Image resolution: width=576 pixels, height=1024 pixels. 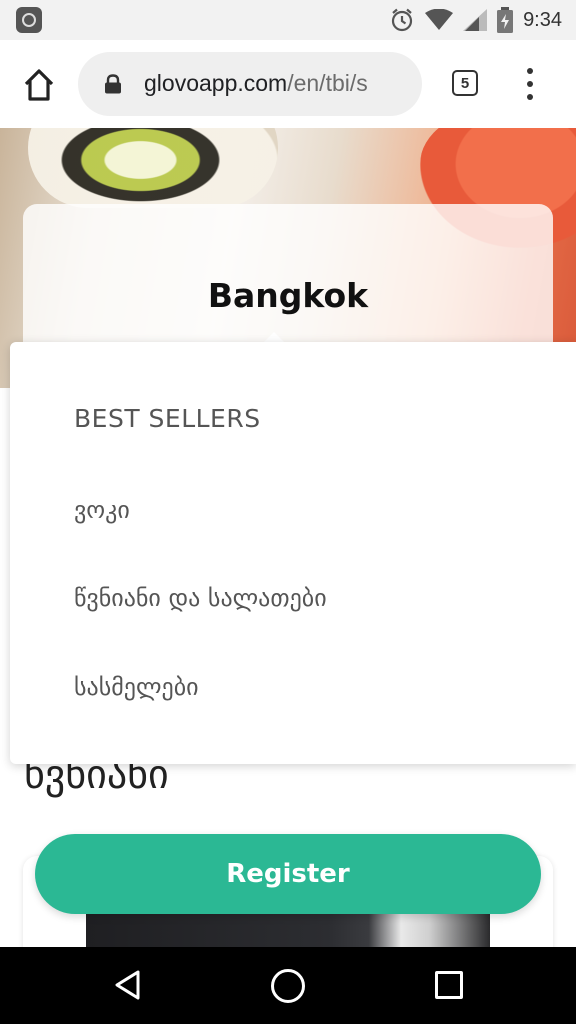 I want to click on mi-icon, so click(x=29, y=20).